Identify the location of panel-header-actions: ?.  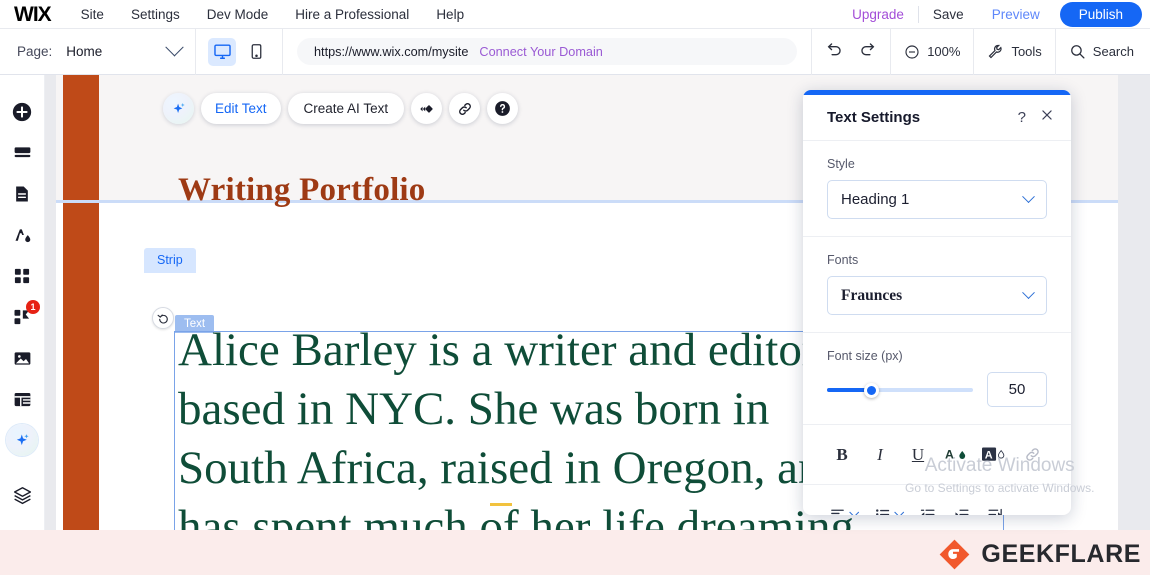
(1036, 117).